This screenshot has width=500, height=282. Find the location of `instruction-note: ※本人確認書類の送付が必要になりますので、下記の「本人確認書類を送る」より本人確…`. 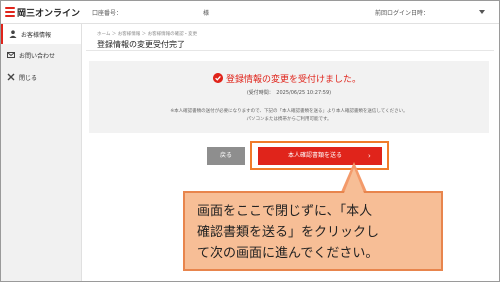

instruction-note: ※本人確認書類の送付が必要になりますので、下記の「本人確認書類を送る」より本人確… is located at coordinates (289, 111).